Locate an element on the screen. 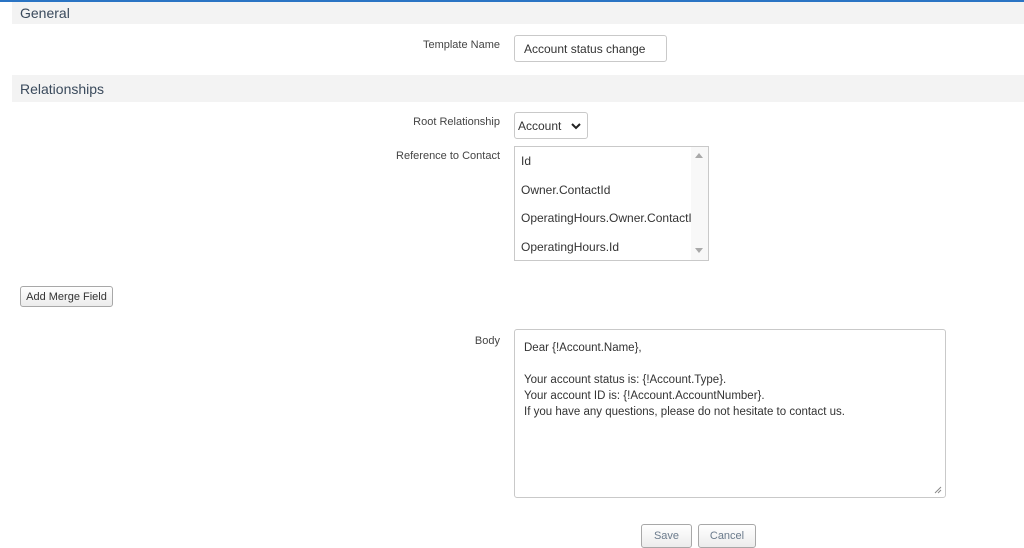 The image size is (1024, 548). section-header-general: General is located at coordinates (518, 13).